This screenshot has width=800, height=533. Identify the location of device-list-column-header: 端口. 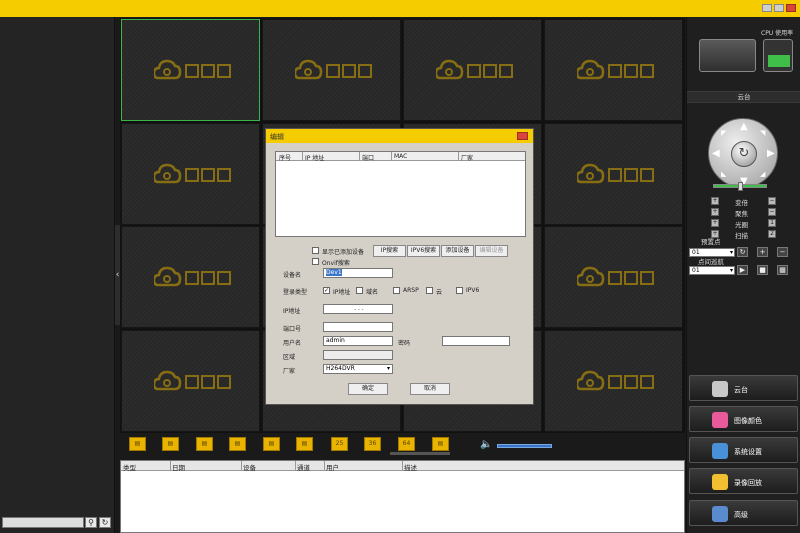
(368, 157).